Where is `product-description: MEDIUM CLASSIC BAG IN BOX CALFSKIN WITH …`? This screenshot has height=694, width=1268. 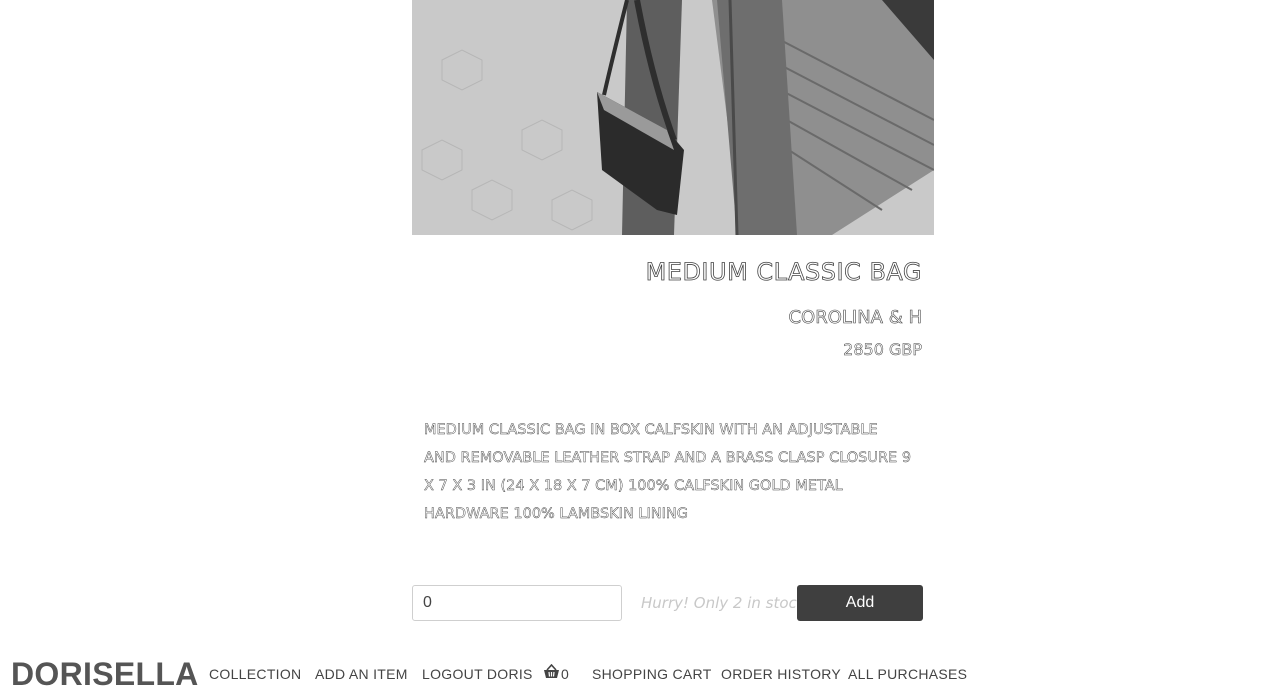 product-description: MEDIUM CLASSIC BAG IN BOX CALFSKIN WITH … is located at coordinates (668, 472).